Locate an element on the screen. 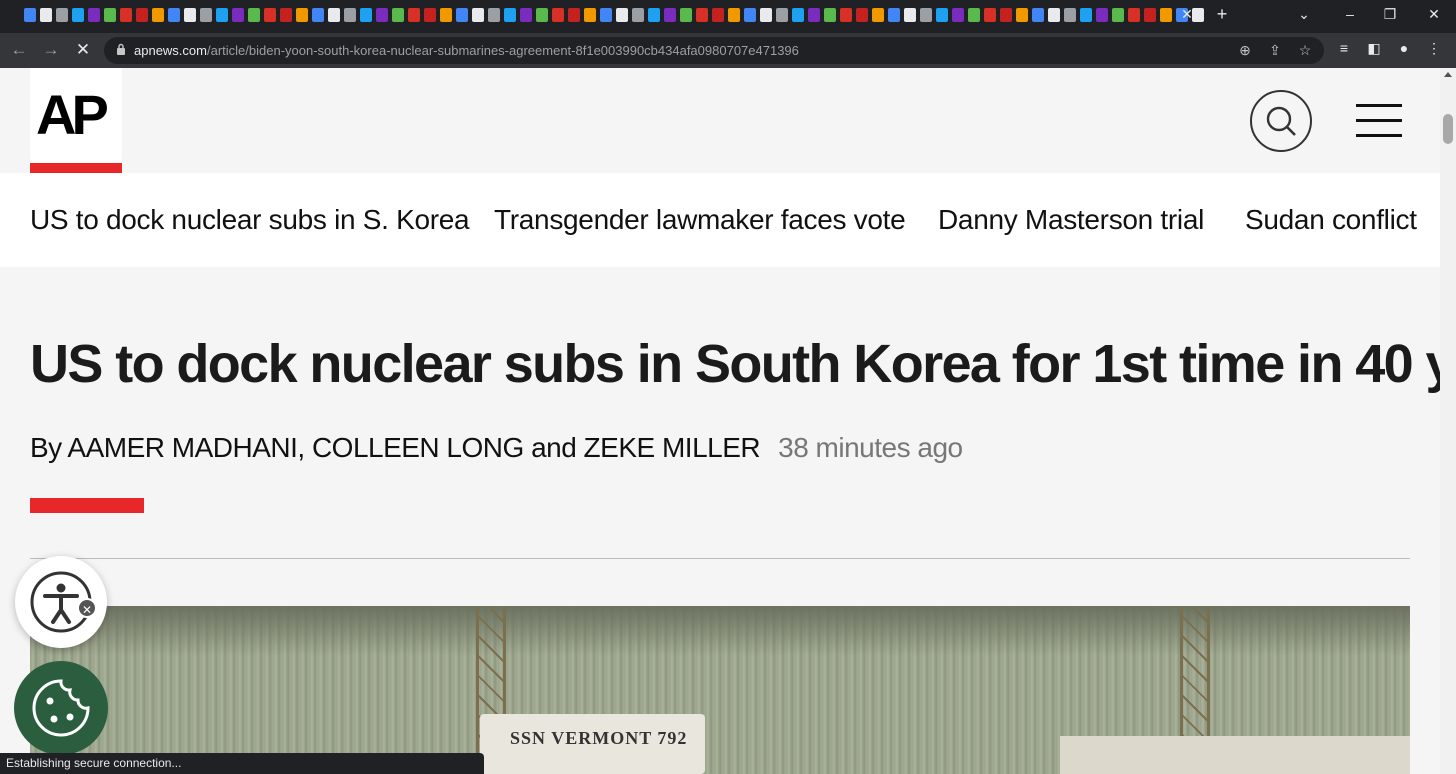 The height and width of the screenshot is (774, 1456). nav-link-sudan-conflict: Sudan conflict is located at coordinates (1331, 220).